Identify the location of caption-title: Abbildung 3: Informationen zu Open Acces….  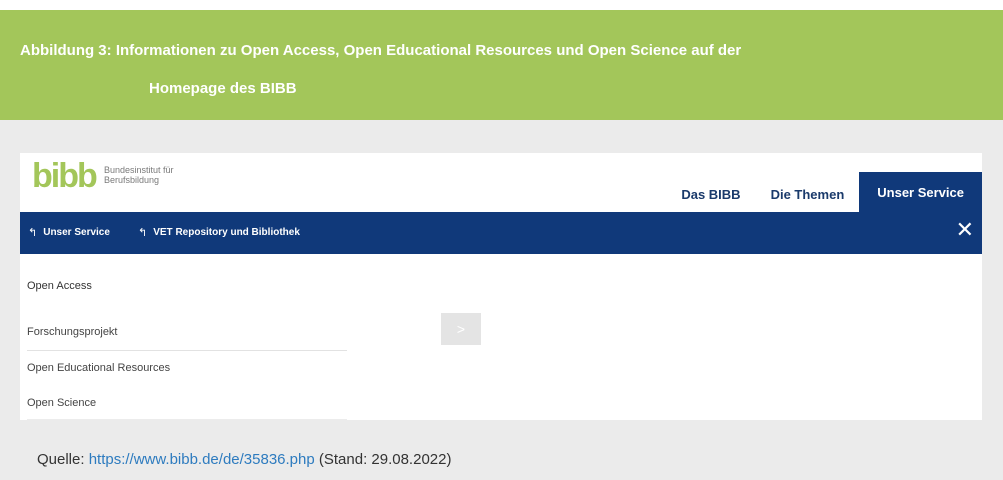
(381, 50).